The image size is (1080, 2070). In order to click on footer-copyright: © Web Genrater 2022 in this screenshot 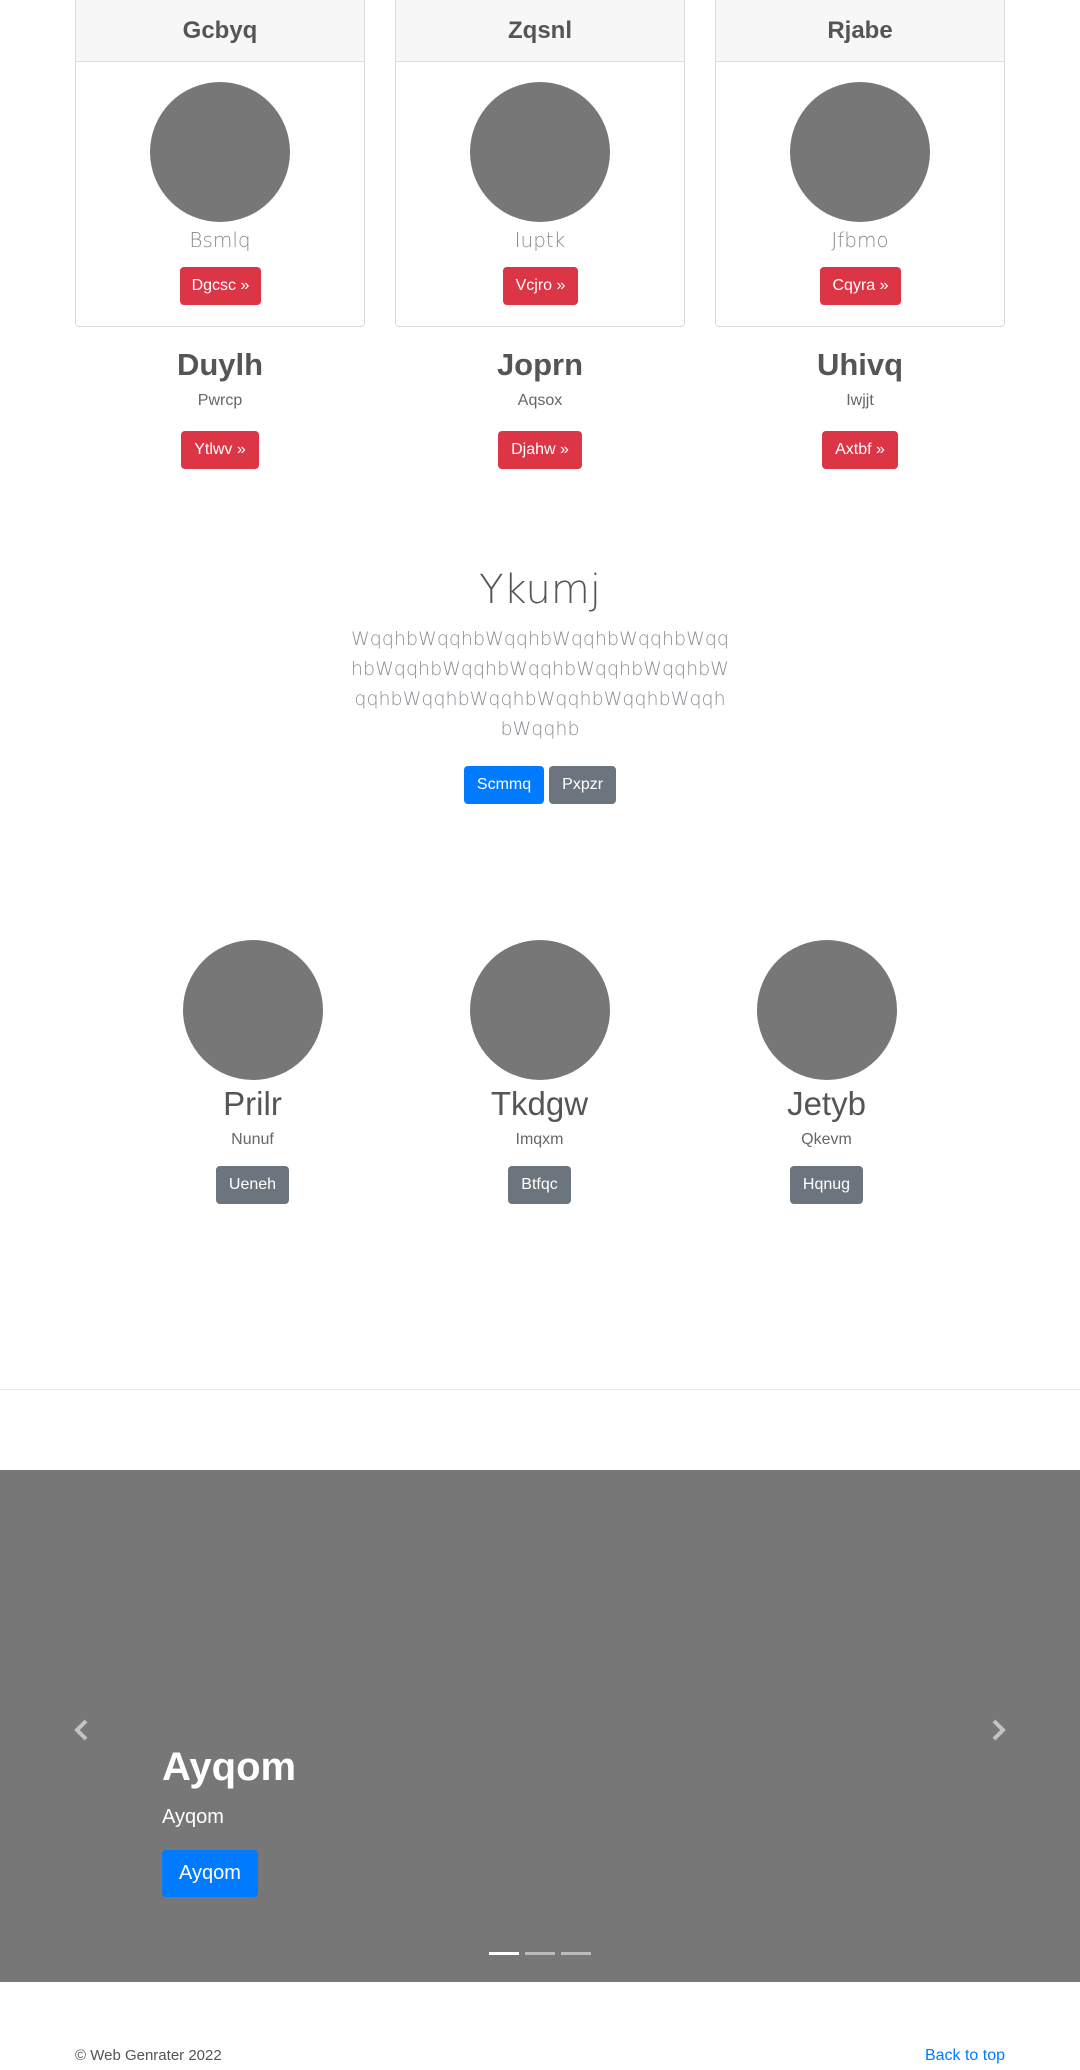, I will do `click(148, 2055)`.